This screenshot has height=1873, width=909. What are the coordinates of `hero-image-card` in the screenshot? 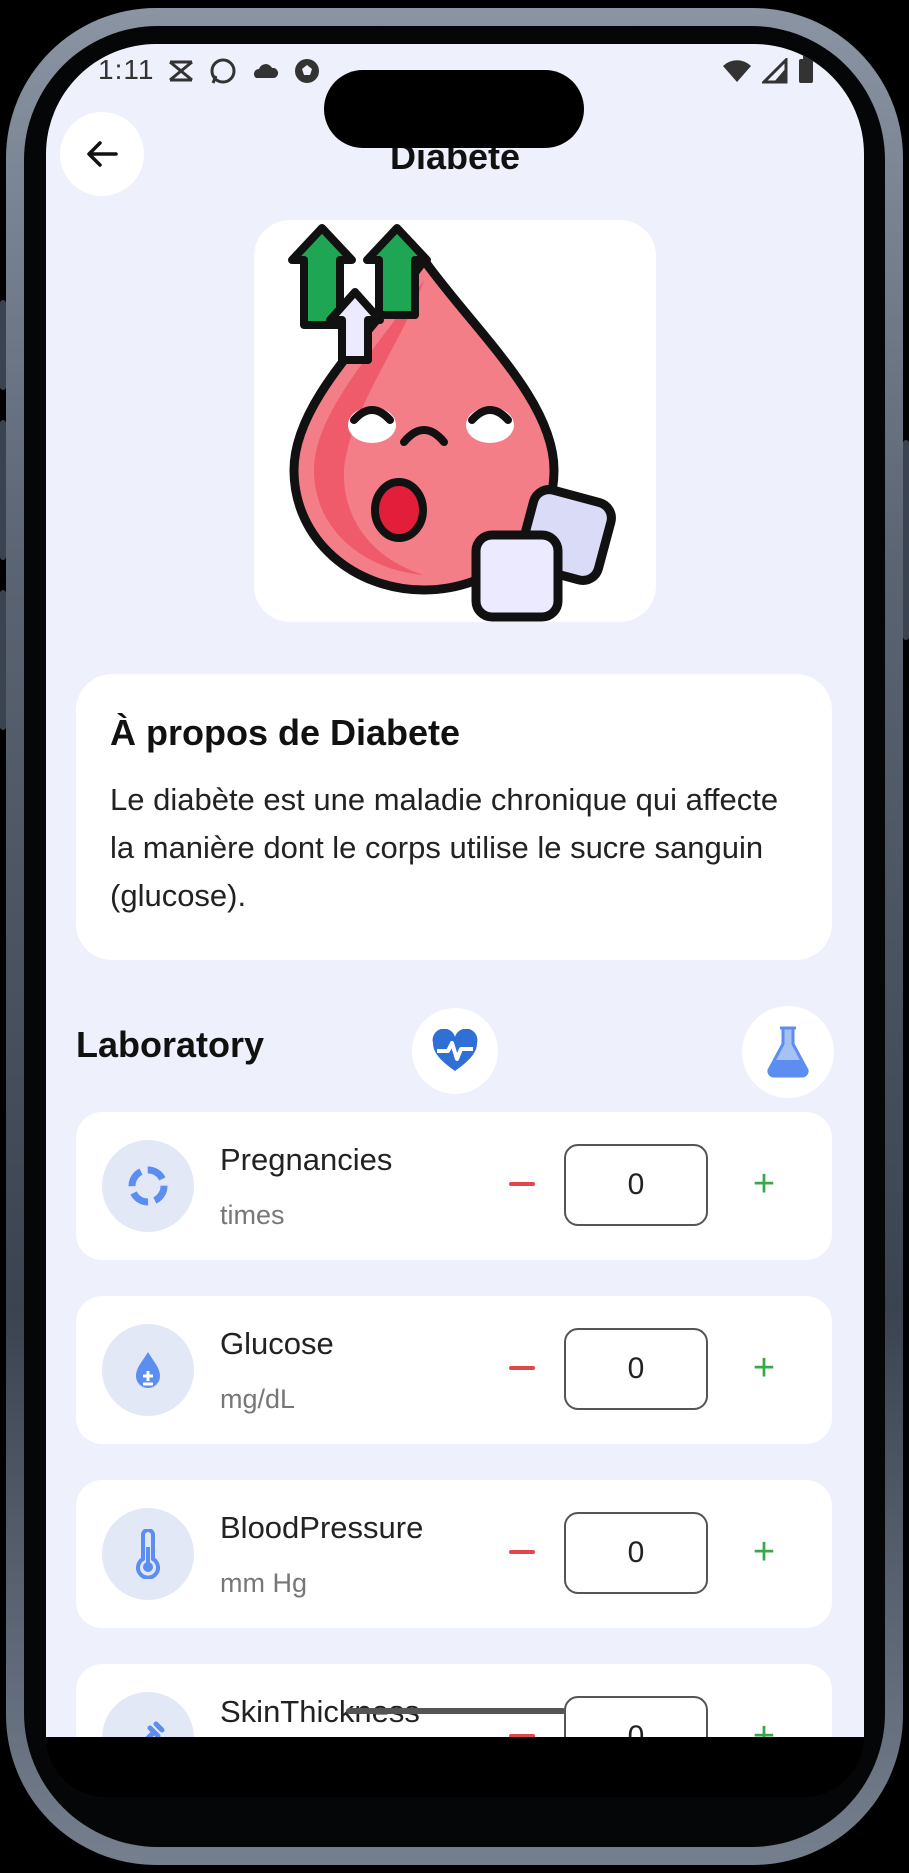 It's located at (455, 421).